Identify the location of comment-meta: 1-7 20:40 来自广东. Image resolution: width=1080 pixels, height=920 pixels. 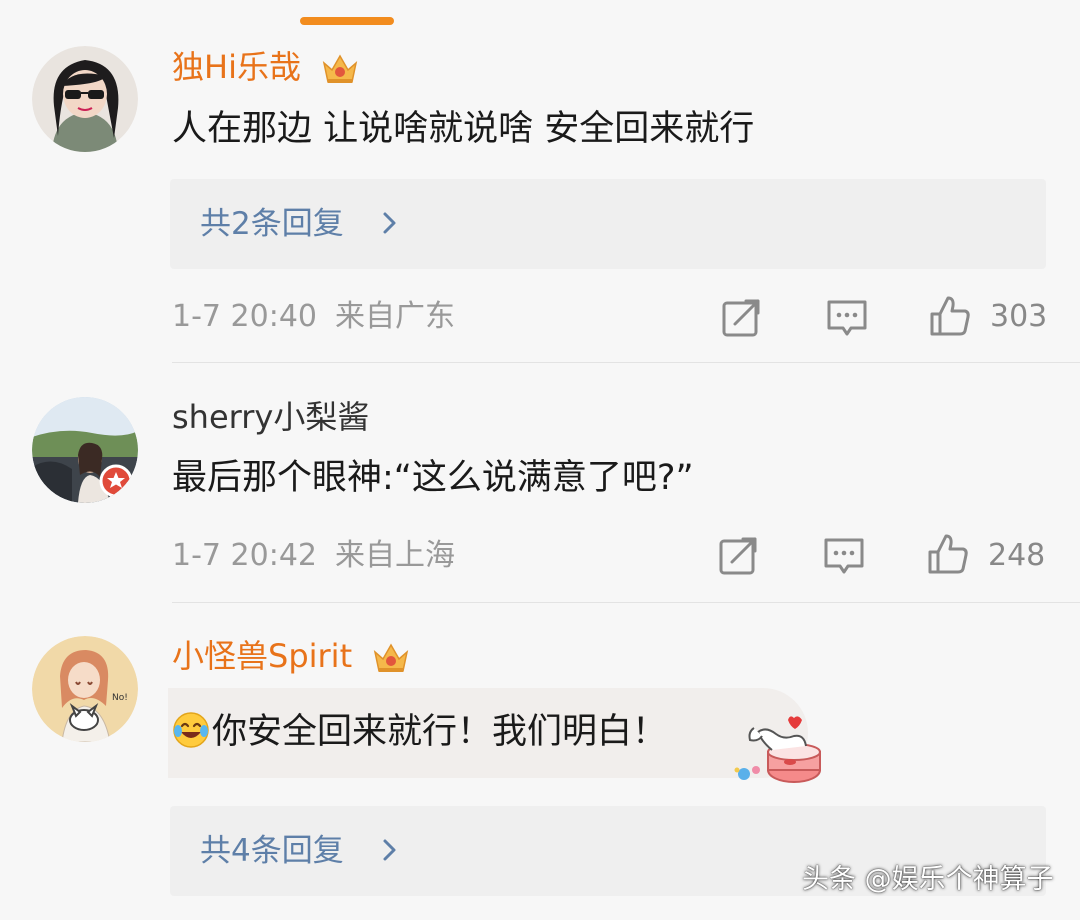
(313, 317).